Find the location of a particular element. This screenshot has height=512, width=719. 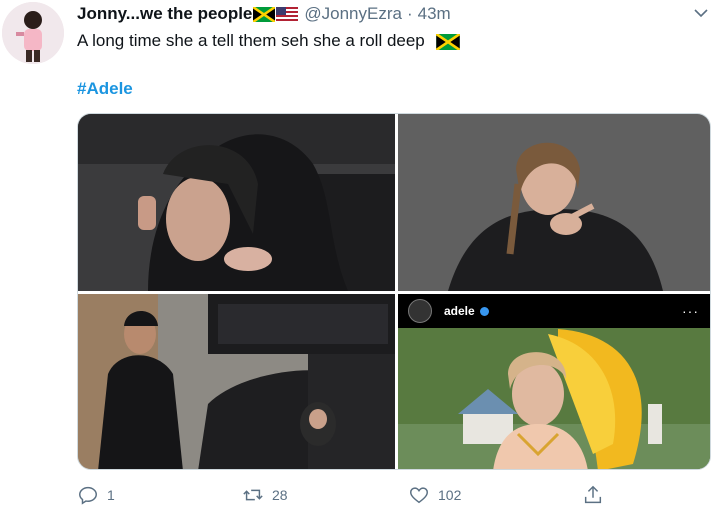

tweet-header: Jonny...we the people @JonnyEzra · 43m is located at coordinates (264, 14).